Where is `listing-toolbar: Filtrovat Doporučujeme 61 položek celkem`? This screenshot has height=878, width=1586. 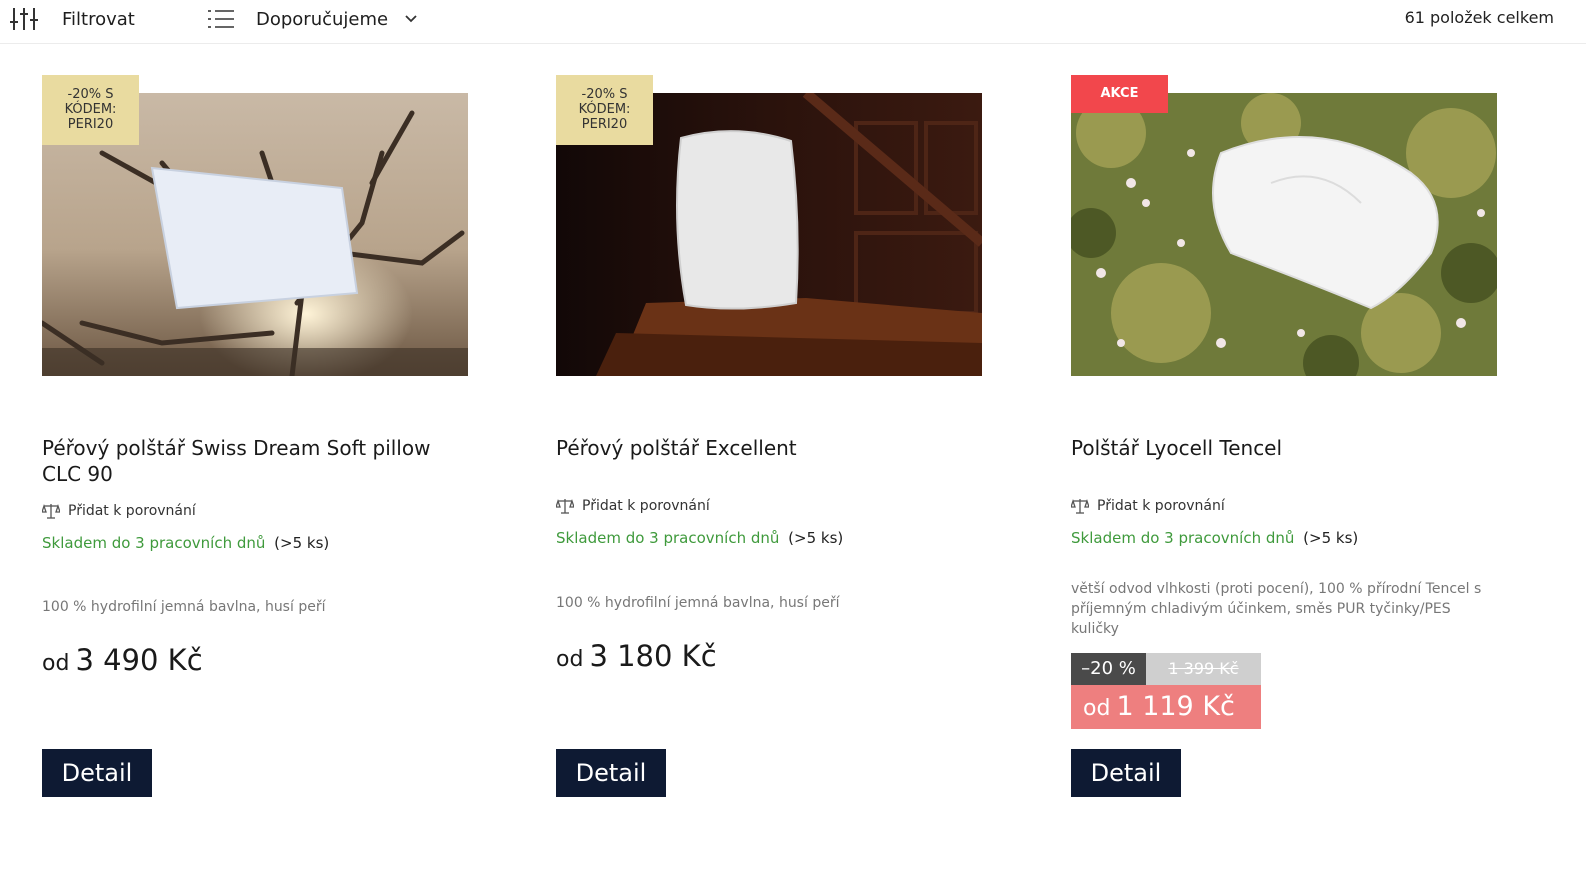
listing-toolbar: Filtrovat Doporučujeme 61 položek celkem is located at coordinates (793, 22).